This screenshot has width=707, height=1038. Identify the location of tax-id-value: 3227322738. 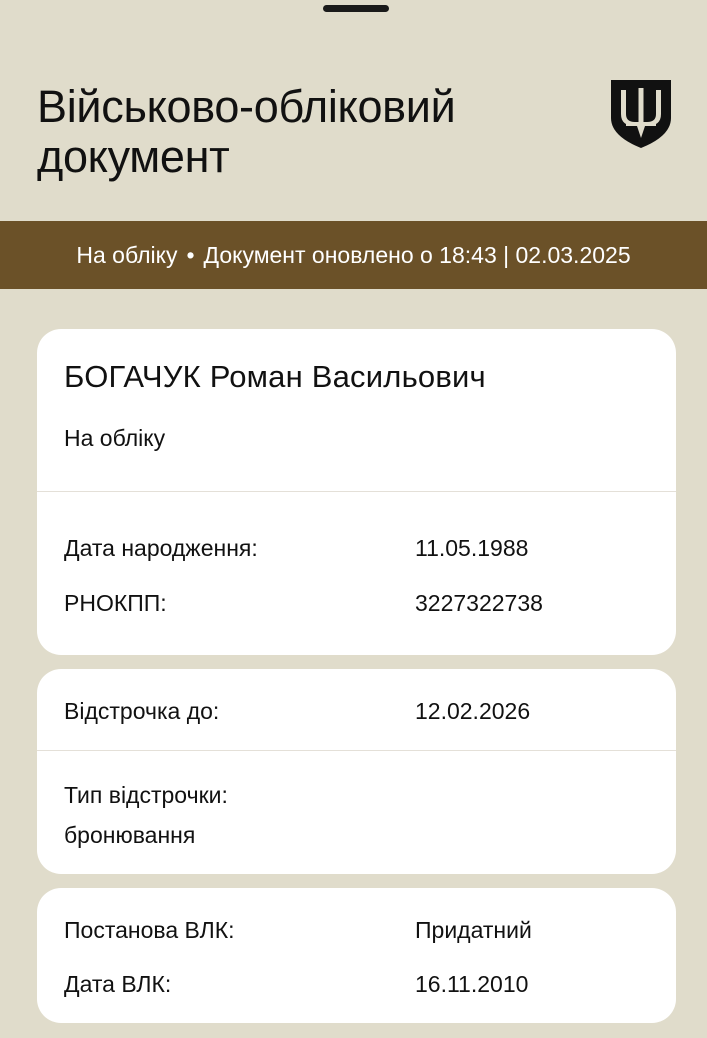
(479, 603).